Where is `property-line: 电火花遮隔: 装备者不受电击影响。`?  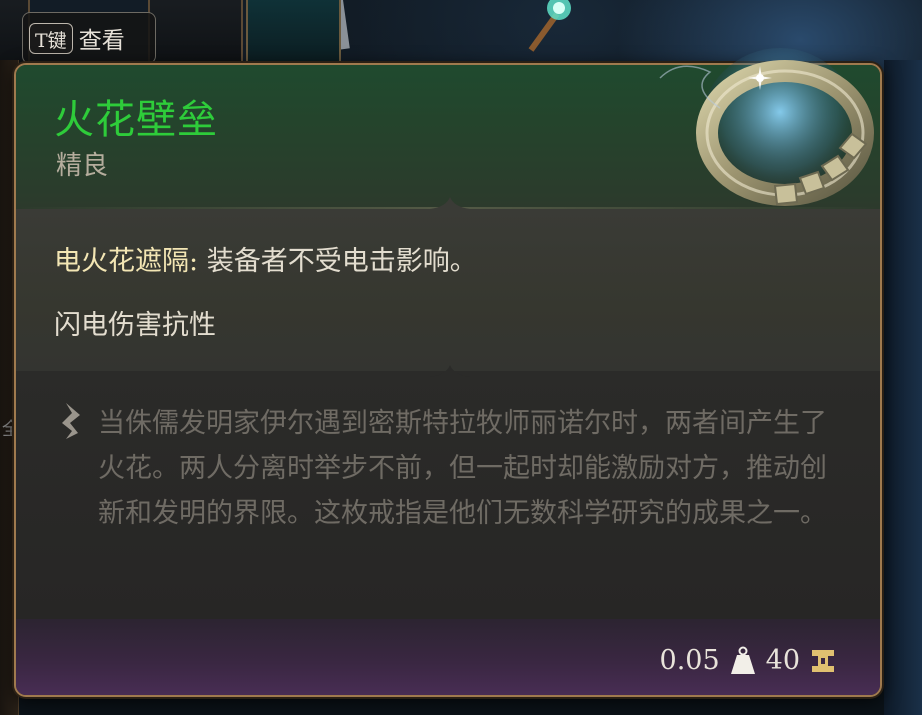 property-line: 电火花遮隔: 装备者不受电击影响。 is located at coordinates (265, 258).